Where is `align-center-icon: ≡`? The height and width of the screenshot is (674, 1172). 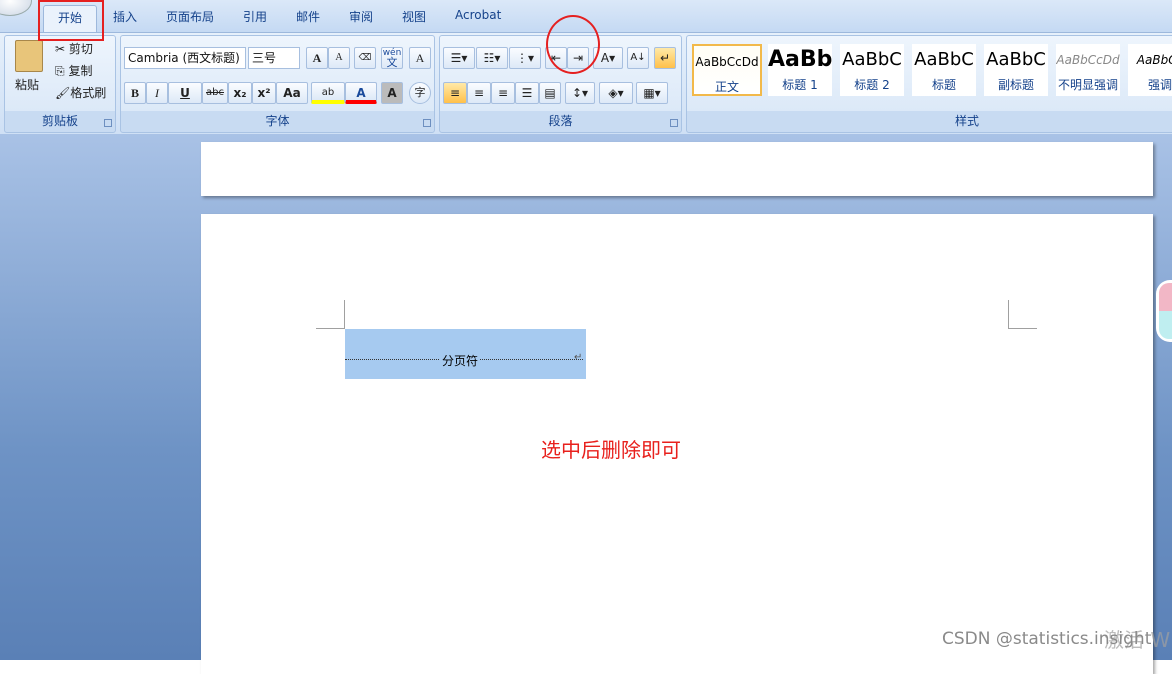 align-center-icon: ≡ is located at coordinates (479, 93).